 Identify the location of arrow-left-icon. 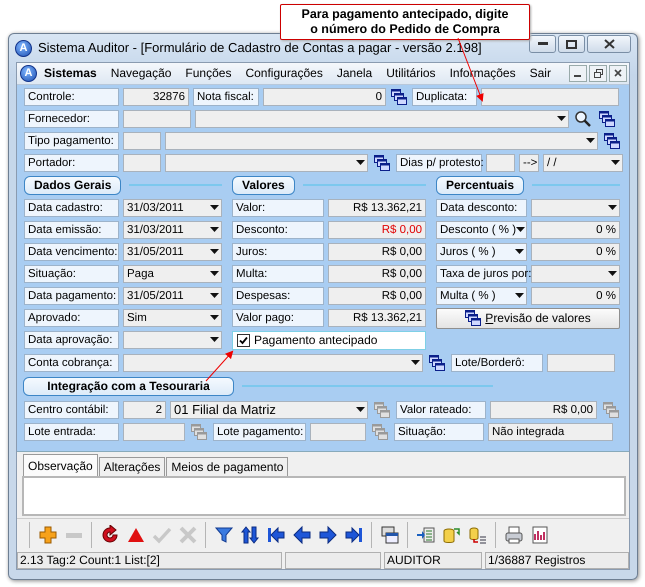
(302, 535).